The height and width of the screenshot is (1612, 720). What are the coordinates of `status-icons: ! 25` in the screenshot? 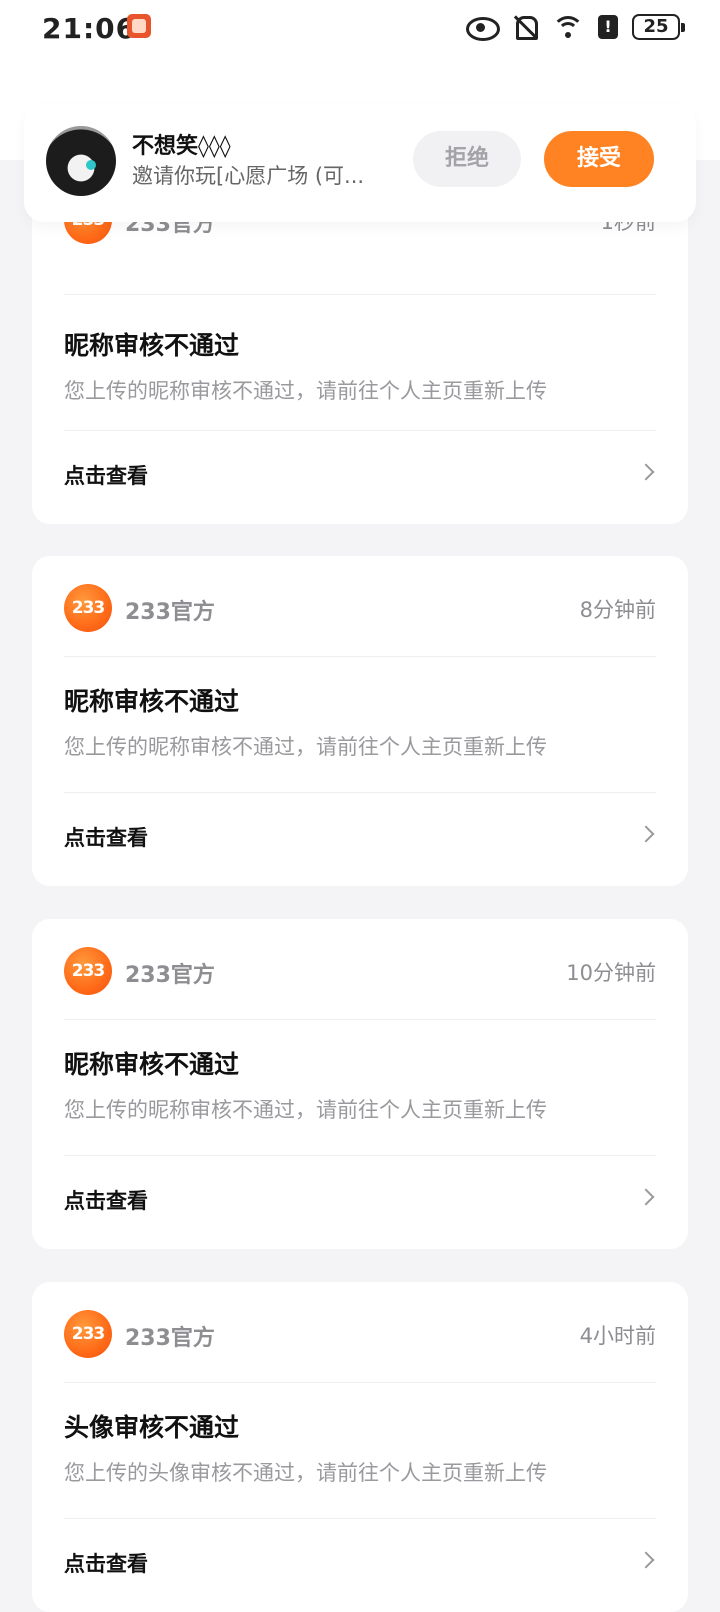 It's located at (575, 27).